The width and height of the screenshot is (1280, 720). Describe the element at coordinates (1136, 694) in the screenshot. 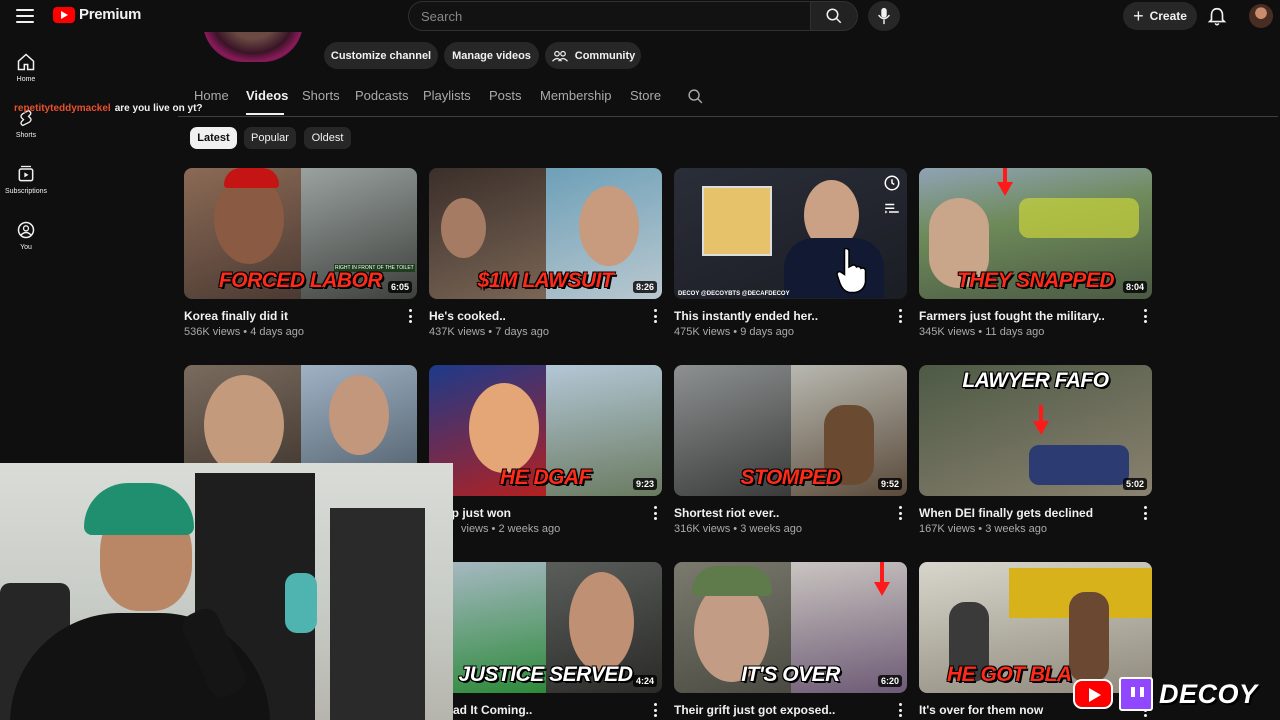

I see `twitch-brand-icon` at that location.